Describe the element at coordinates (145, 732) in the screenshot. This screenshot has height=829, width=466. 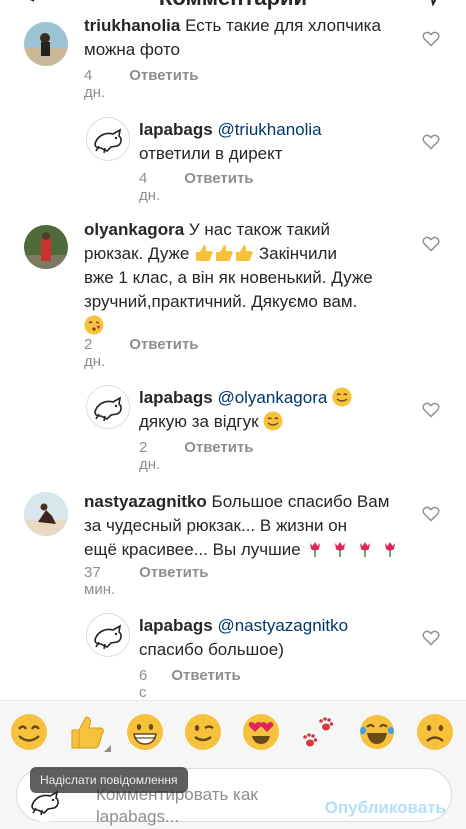
I see `grin-emoji-icon` at that location.